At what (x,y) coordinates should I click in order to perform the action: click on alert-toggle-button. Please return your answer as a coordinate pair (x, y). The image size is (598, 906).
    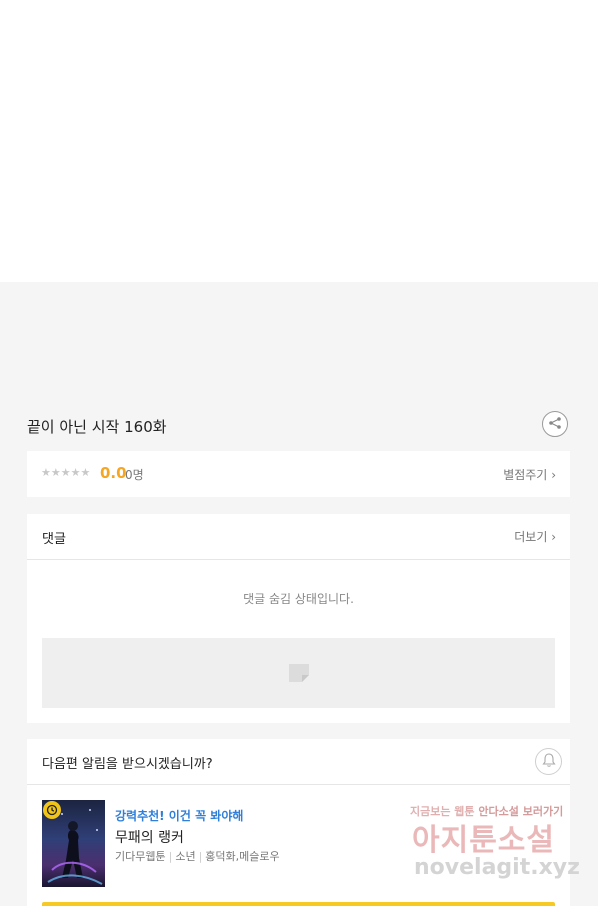
    Looking at the image, I should click on (548, 761).